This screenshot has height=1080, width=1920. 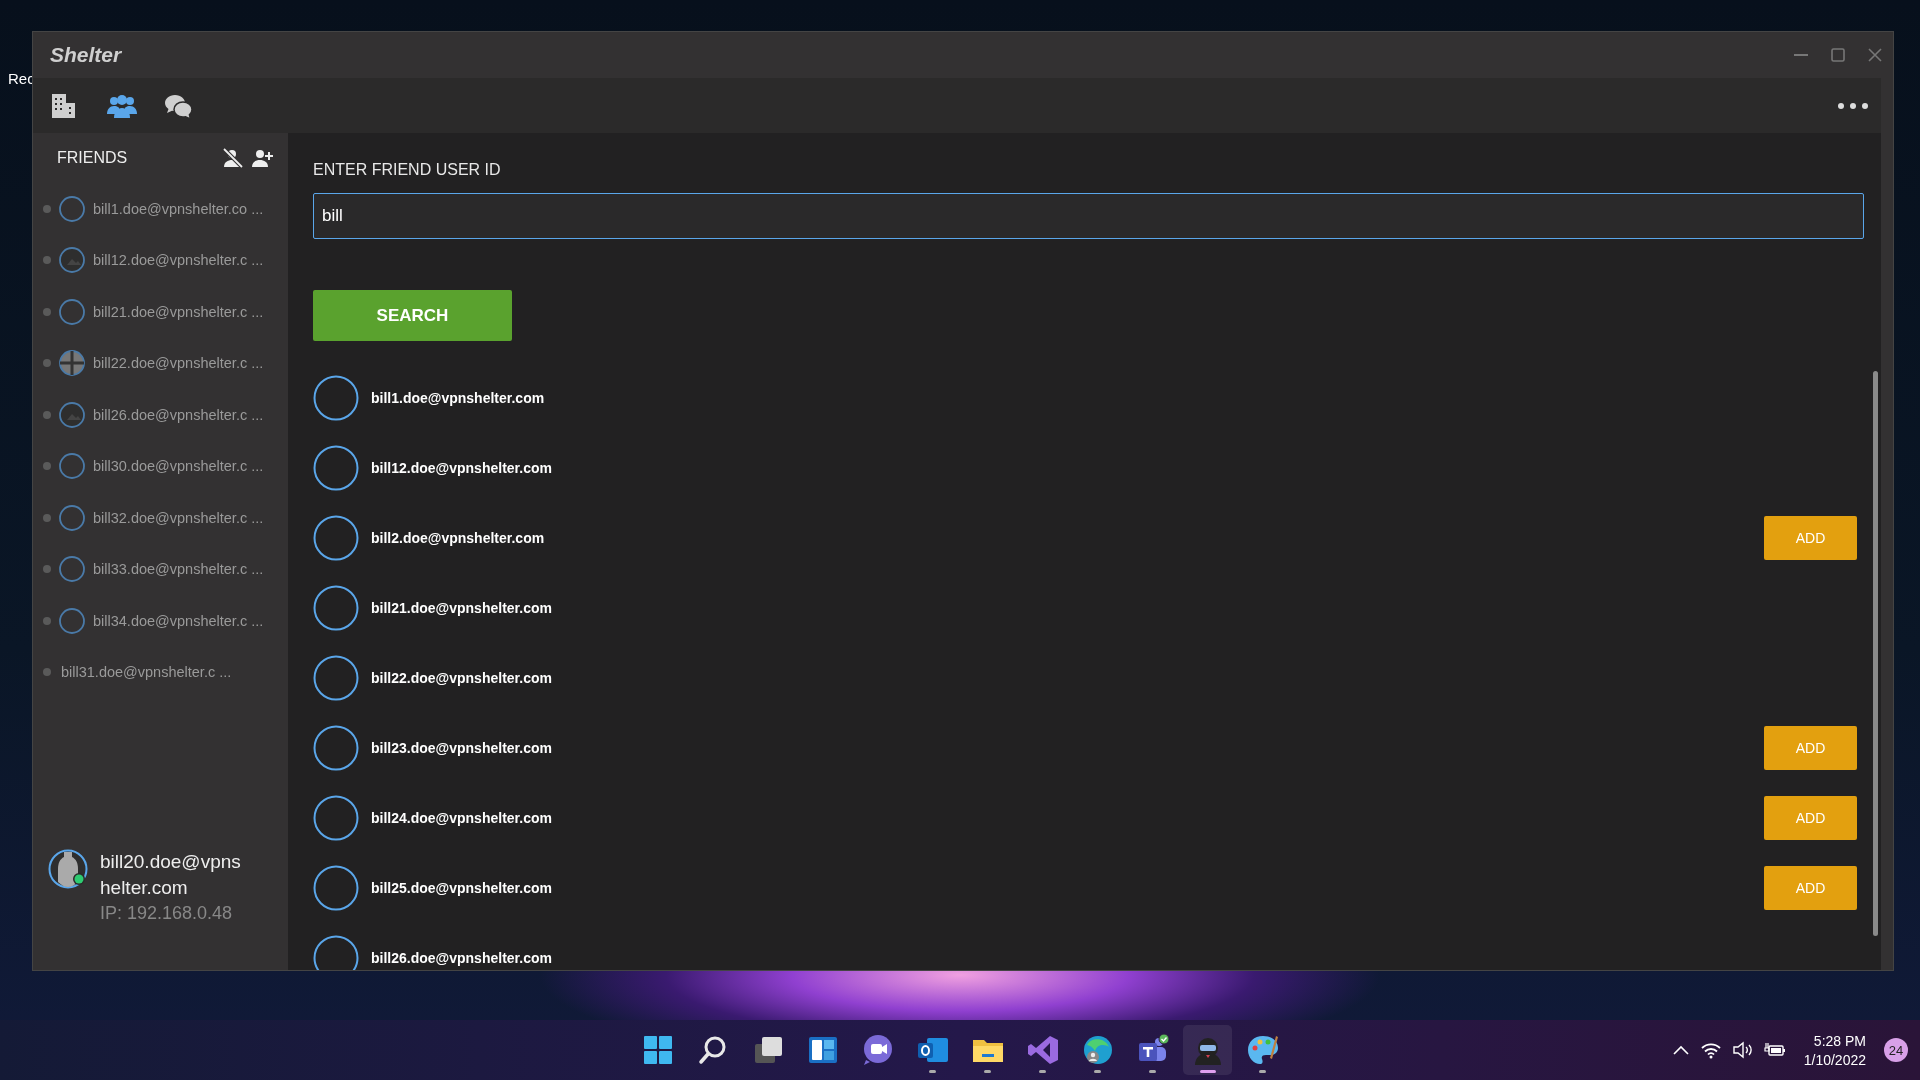 What do you see at coordinates (1839, 1040) in the screenshot?
I see `clock-time: 5:28 PM` at bounding box center [1839, 1040].